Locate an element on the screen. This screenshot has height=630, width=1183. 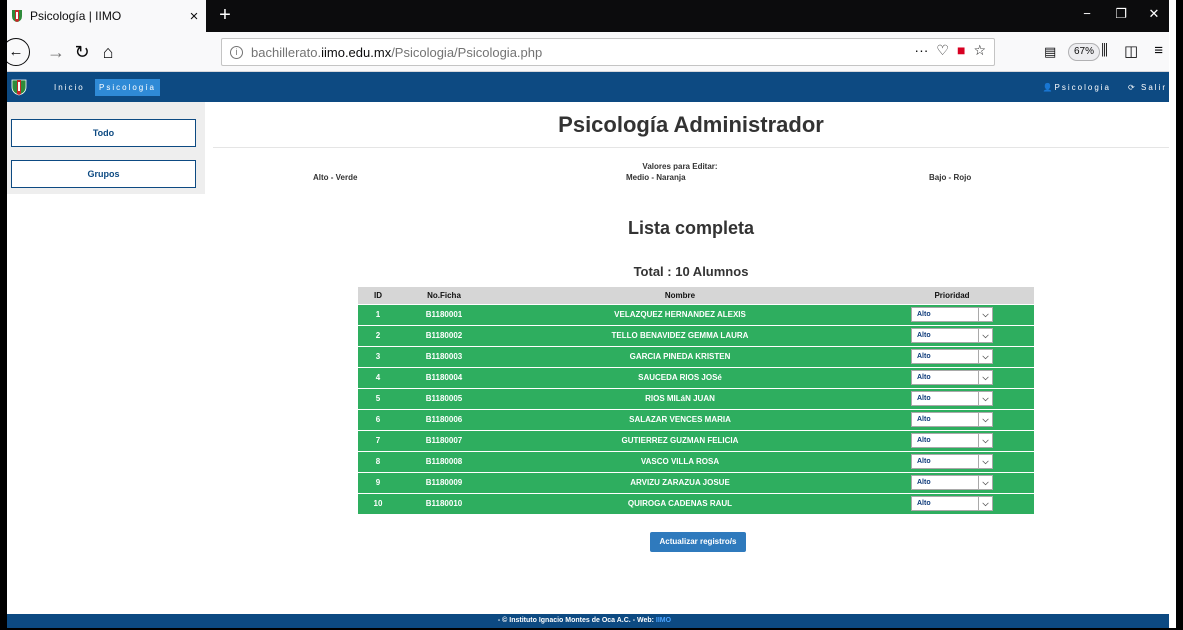
update-records-button: Actualizar registro/s is located at coordinates (698, 542).